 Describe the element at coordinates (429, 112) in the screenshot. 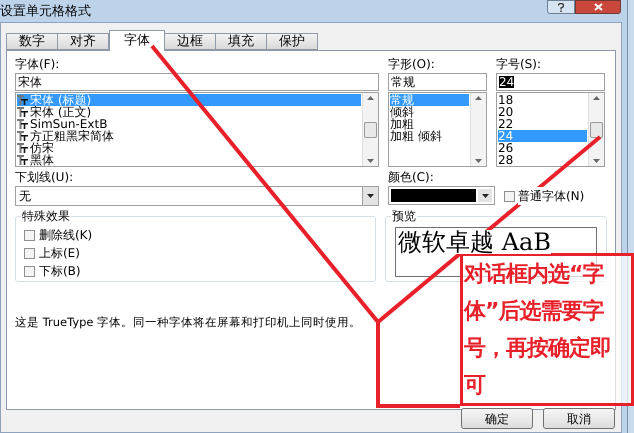

I see `list-item: 倾斜` at that location.